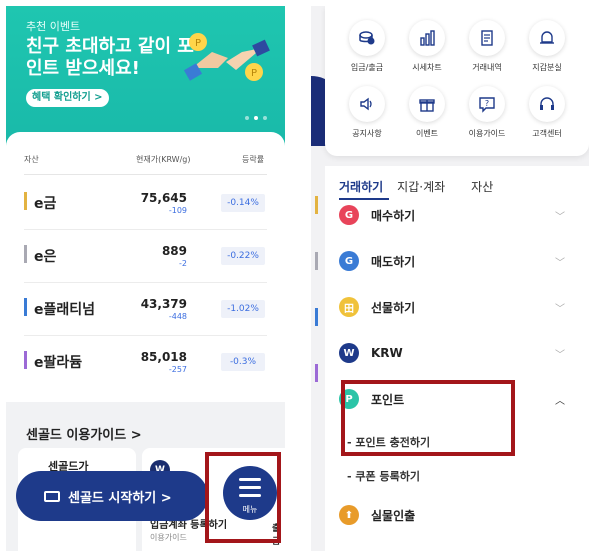  Describe the element at coordinates (243, 362) in the screenshot. I see `asset-change-badge: -0.3%` at that location.